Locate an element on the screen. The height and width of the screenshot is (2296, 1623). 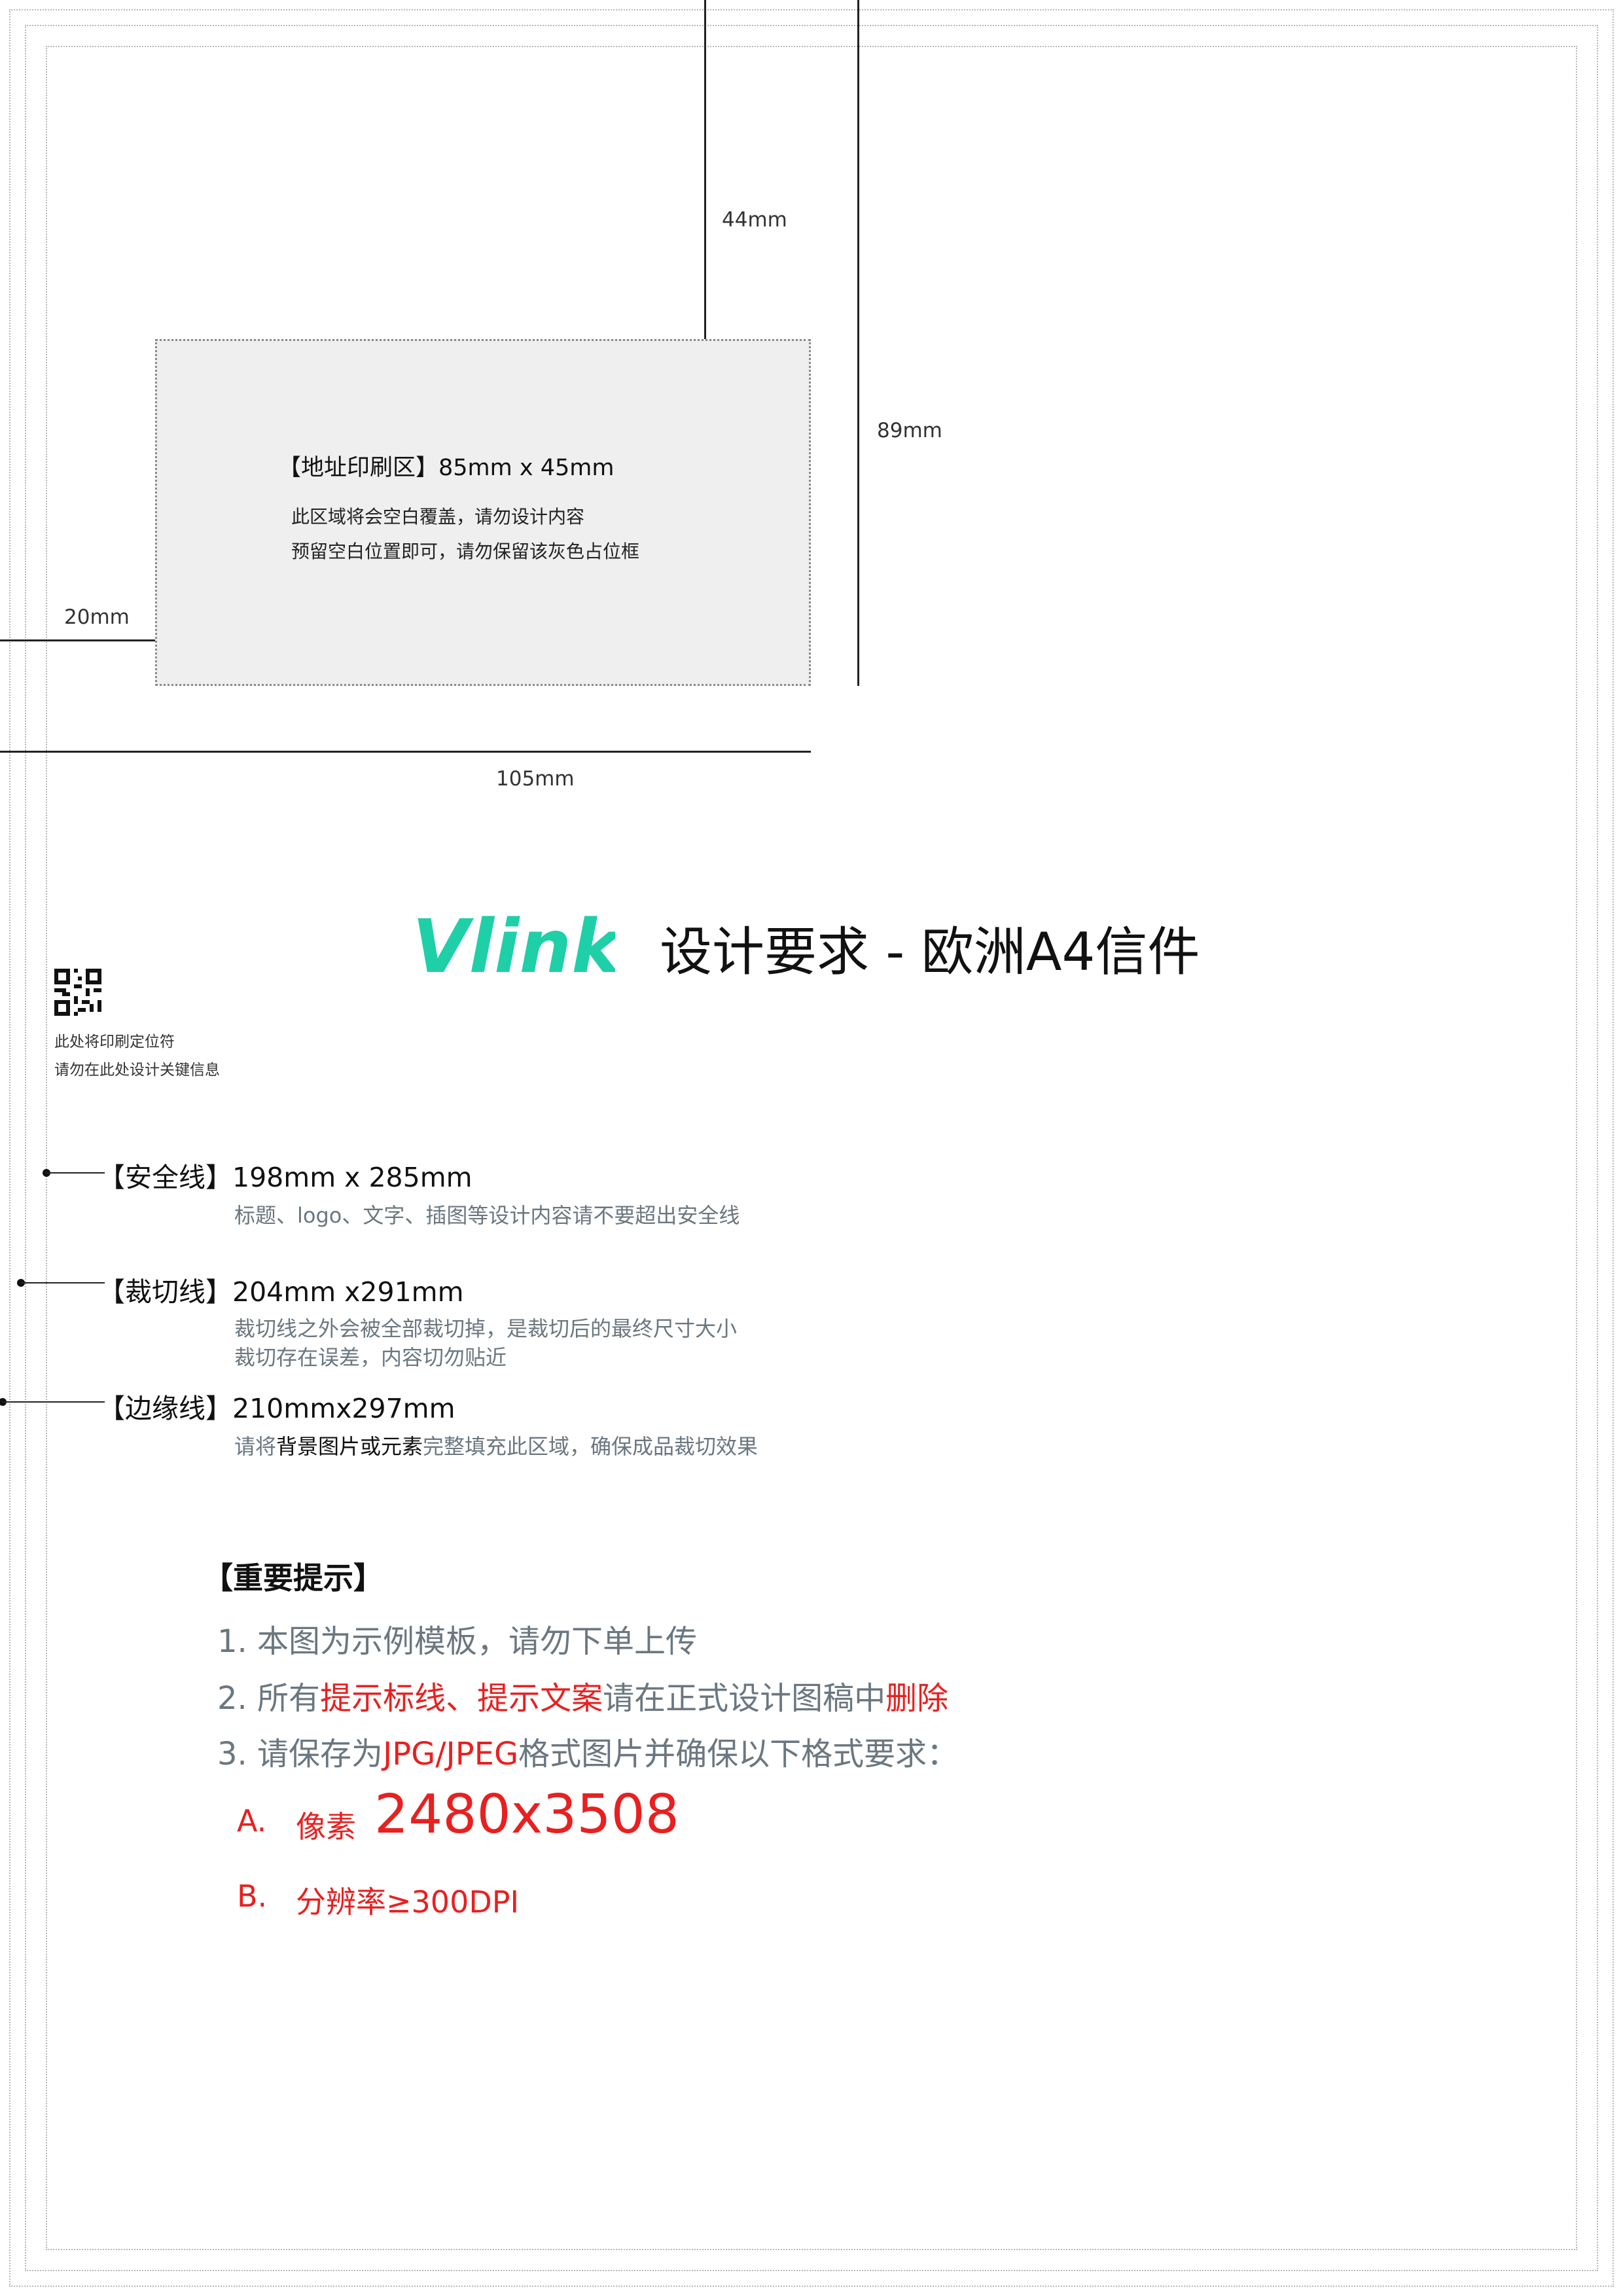
address-area-title: 【地址印刷区】85mm x 45mm is located at coordinates (446, 468).